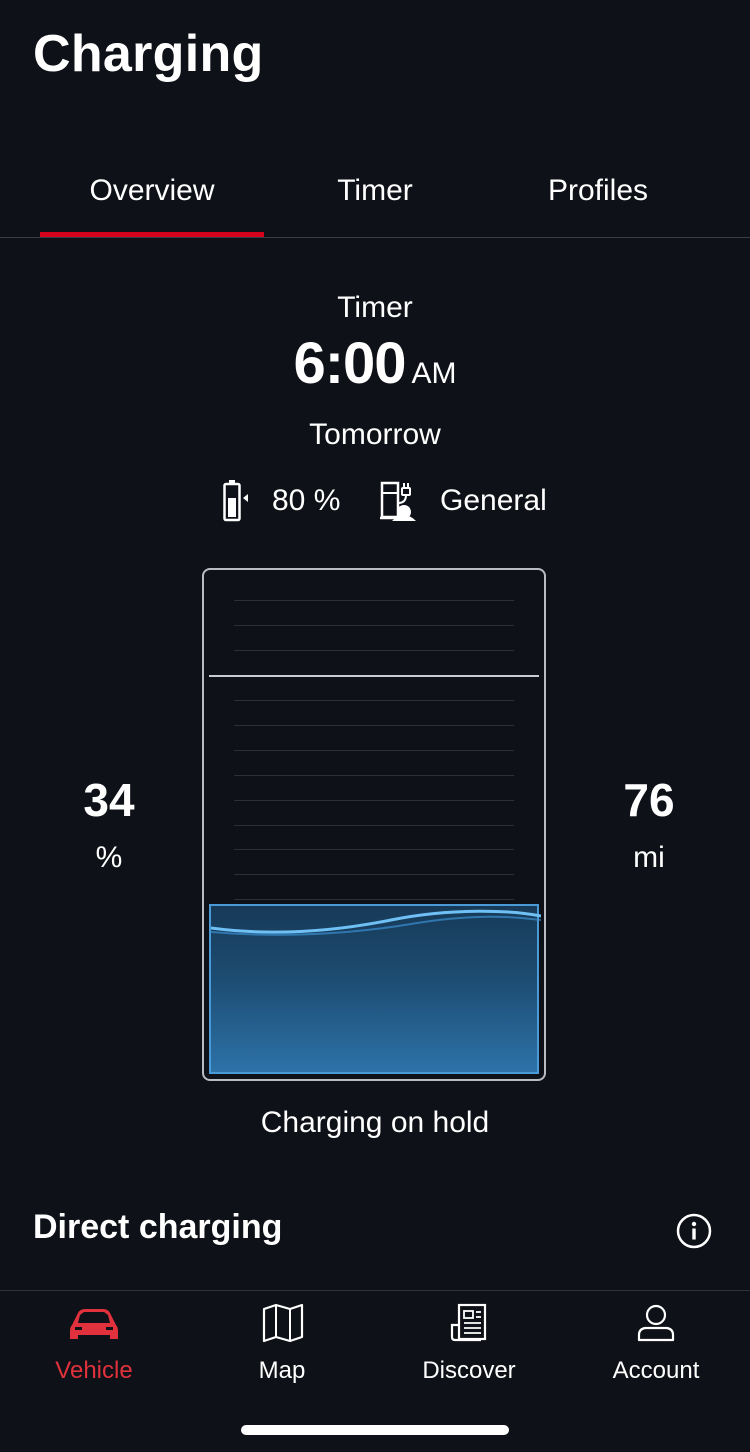 This screenshot has height=1452, width=750. What do you see at coordinates (283, 1323) in the screenshot?
I see `map-icon` at bounding box center [283, 1323].